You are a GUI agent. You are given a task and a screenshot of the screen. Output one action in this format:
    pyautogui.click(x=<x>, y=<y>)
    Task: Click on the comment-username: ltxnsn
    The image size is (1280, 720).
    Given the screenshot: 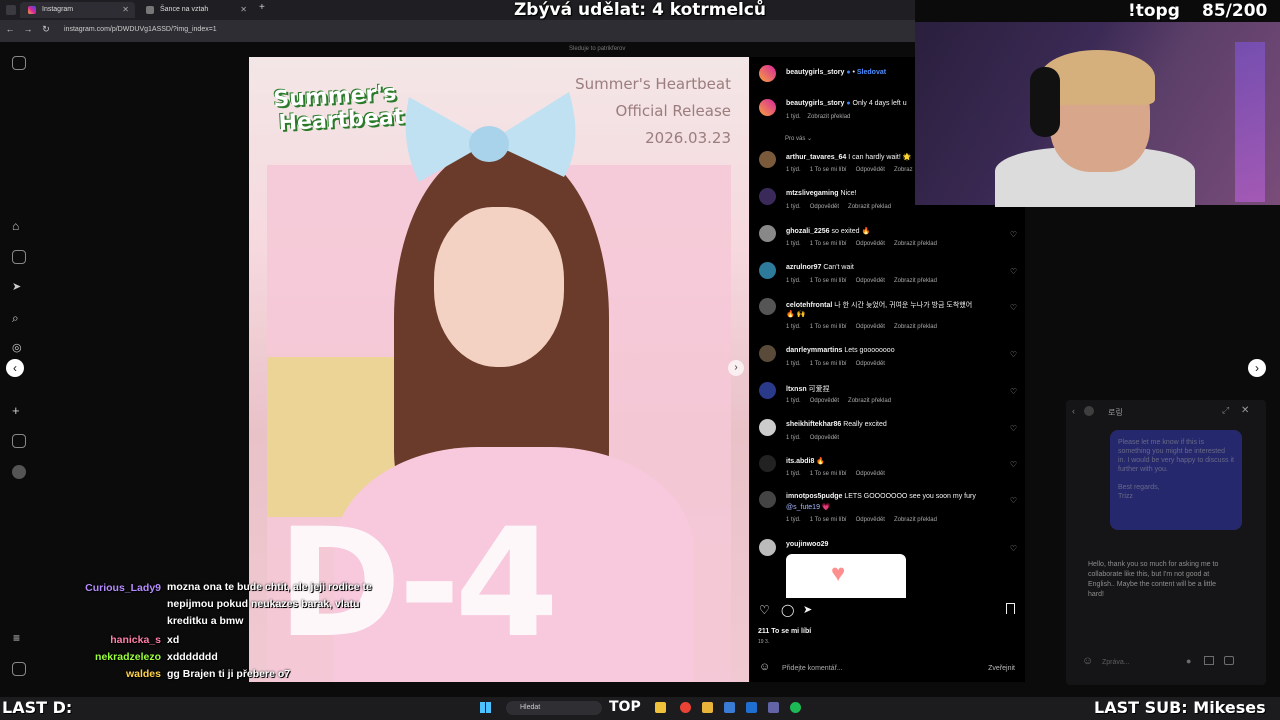 What is the action you would take?
    pyautogui.click(x=796, y=389)
    